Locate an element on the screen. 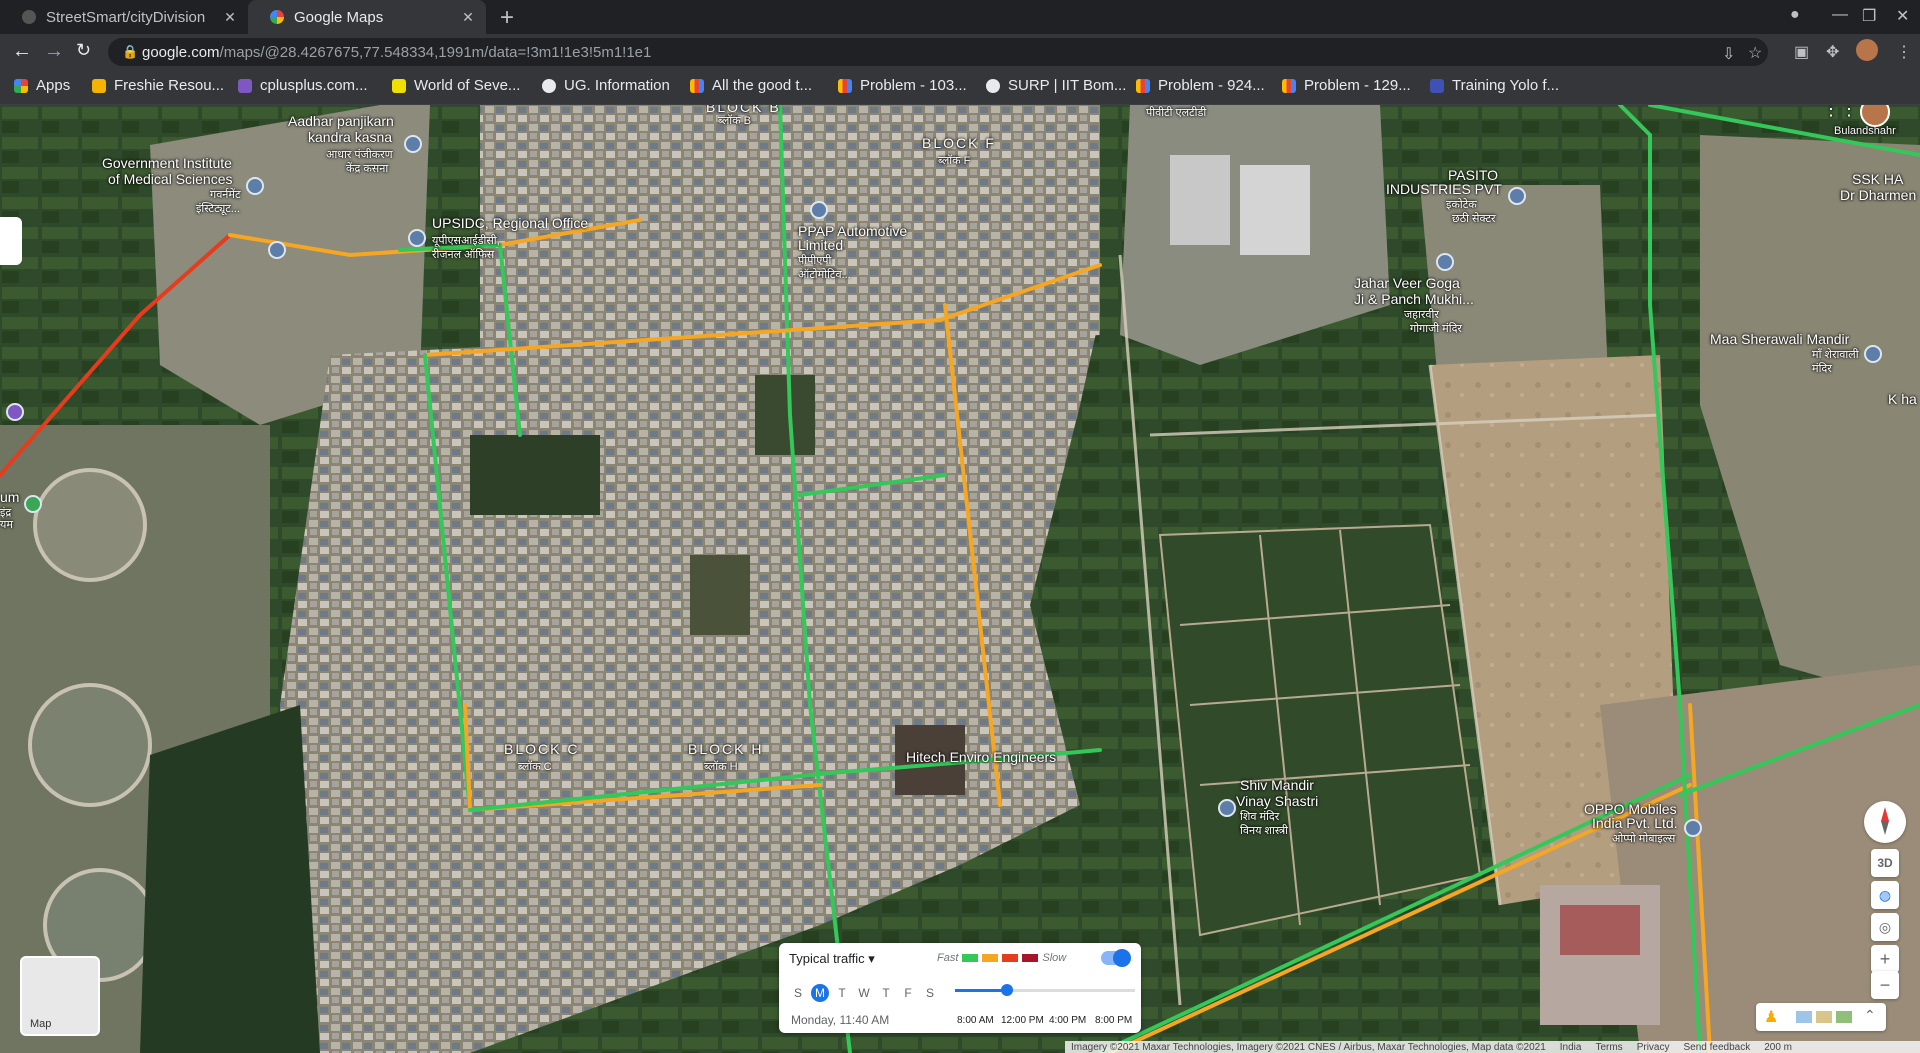  zoom-in-button: + is located at coordinates (1885, 959).